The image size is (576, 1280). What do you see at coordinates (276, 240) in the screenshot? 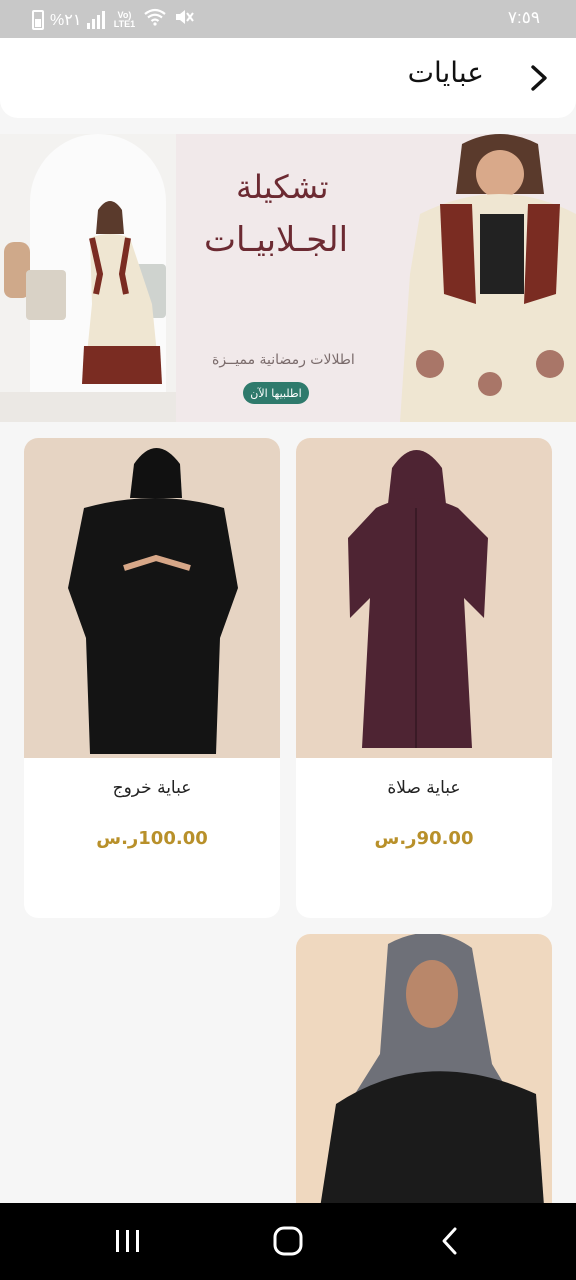
I see `banner-heading-line2: الجـلابيـات` at bounding box center [276, 240].